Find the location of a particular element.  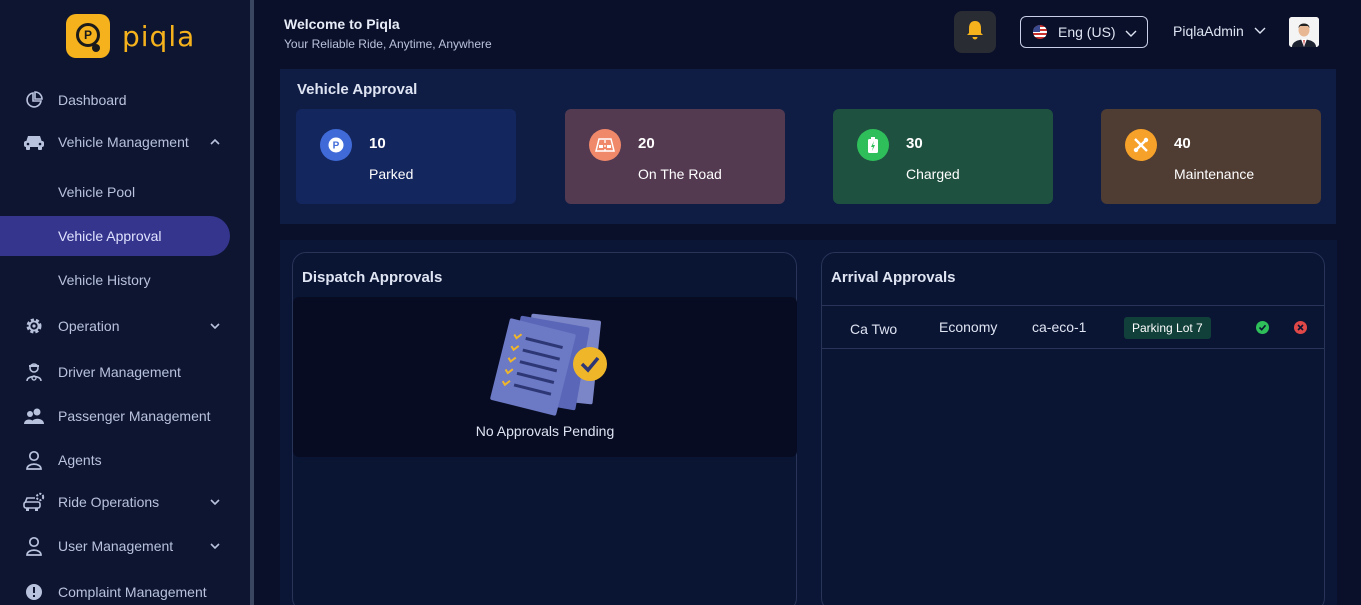

stat-card-on-the-road: 20 On The Road is located at coordinates (675, 156).